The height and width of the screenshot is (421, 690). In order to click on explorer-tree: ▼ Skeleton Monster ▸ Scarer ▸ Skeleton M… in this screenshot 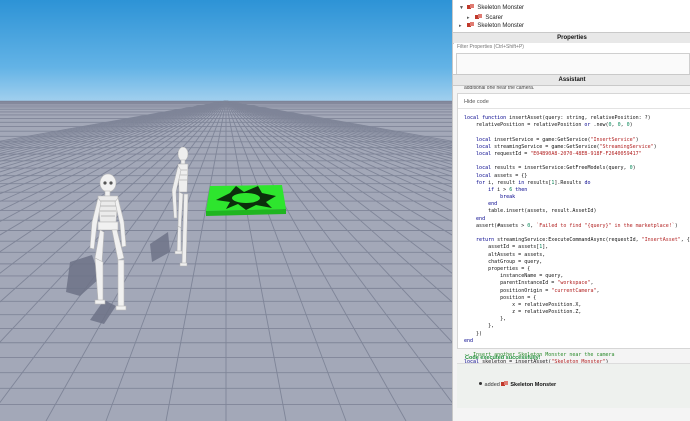, I will do `click(571, 15)`.